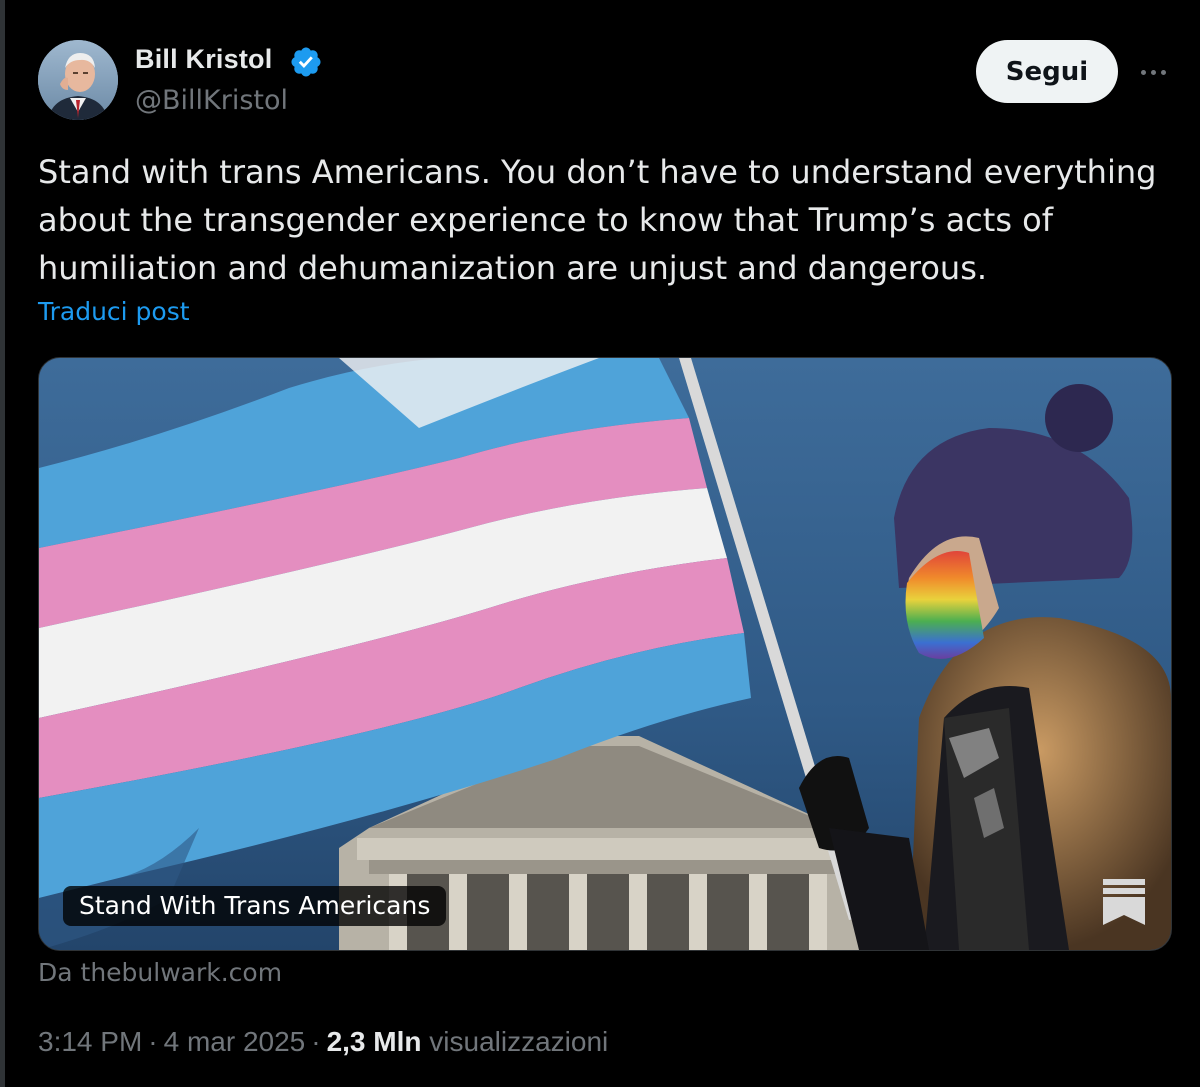 This screenshot has width=1200, height=1087. I want to click on translate-post-link: Traduci post, so click(114, 311).